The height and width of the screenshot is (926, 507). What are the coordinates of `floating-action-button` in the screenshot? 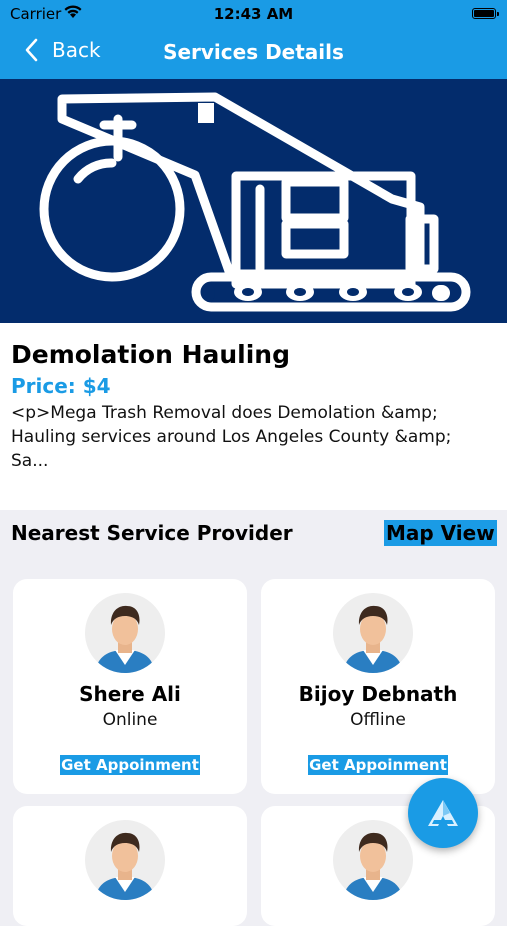 It's located at (443, 813).